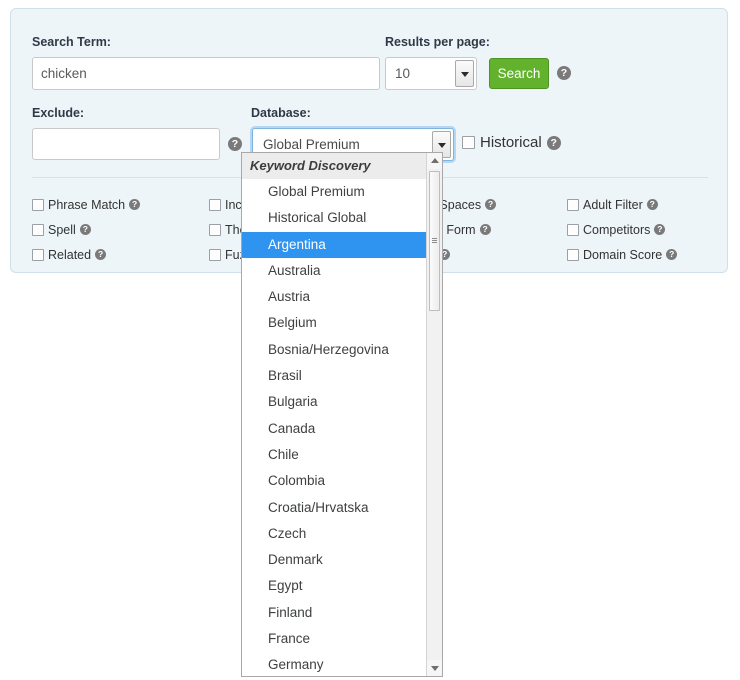  Describe the element at coordinates (431, 73) in the screenshot. I see `results-per-page-select: 10` at that location.